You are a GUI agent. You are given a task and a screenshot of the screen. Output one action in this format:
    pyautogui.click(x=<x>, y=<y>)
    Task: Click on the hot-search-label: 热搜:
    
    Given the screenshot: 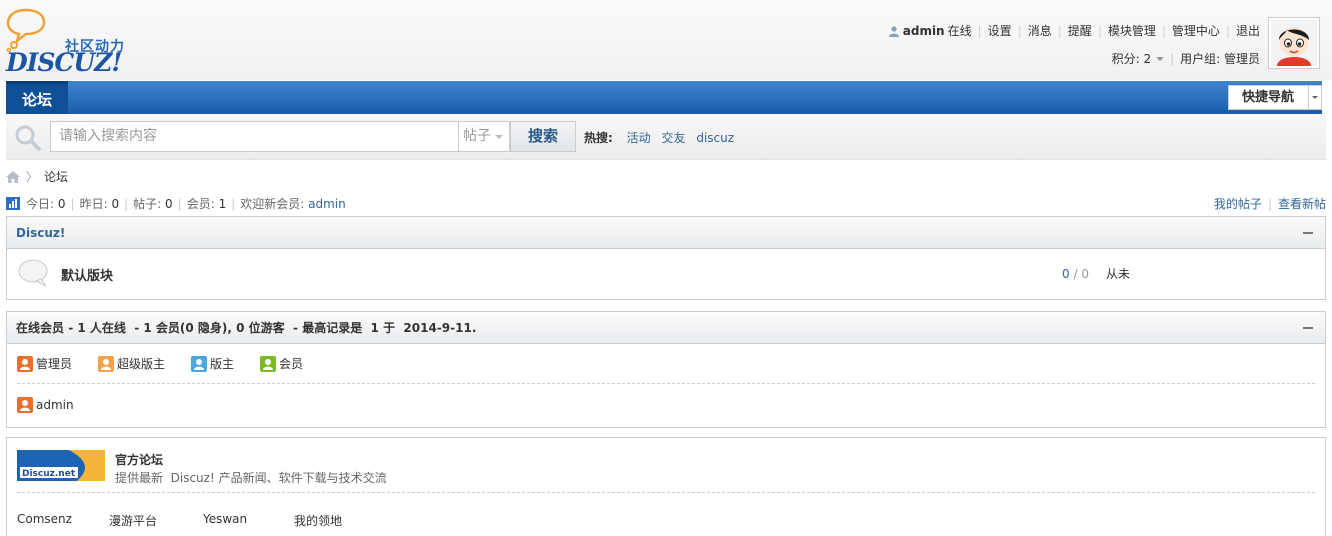 What is the action you would take?
    pyautogui.click(x=598, y=138)
    